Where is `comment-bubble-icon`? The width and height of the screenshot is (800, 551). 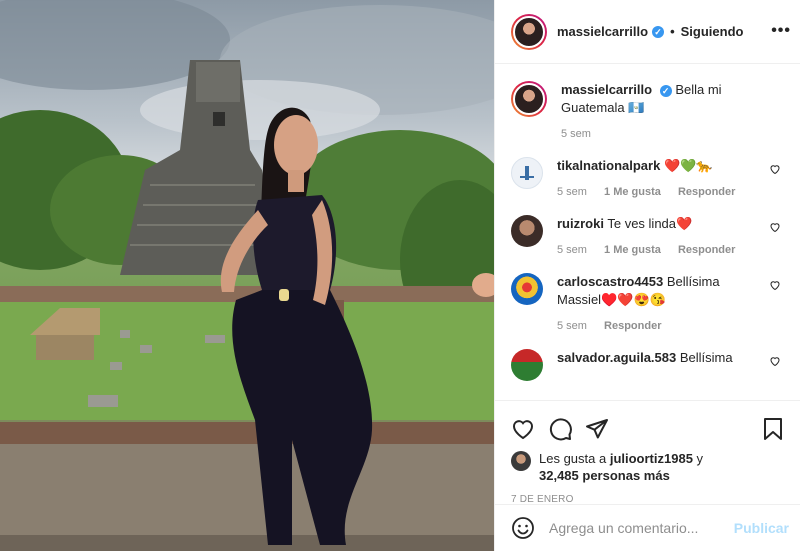
comment-bubble-icon is located at coordinates (561, 429).